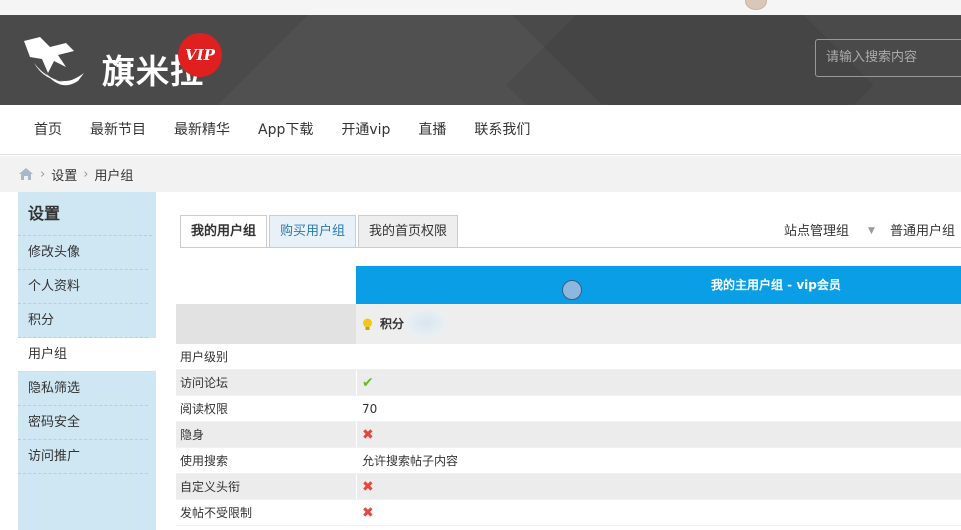 The height and width of the screenshot is (530, 961). I want to click on table-row: 阅读权限 70, so click(568, 409).